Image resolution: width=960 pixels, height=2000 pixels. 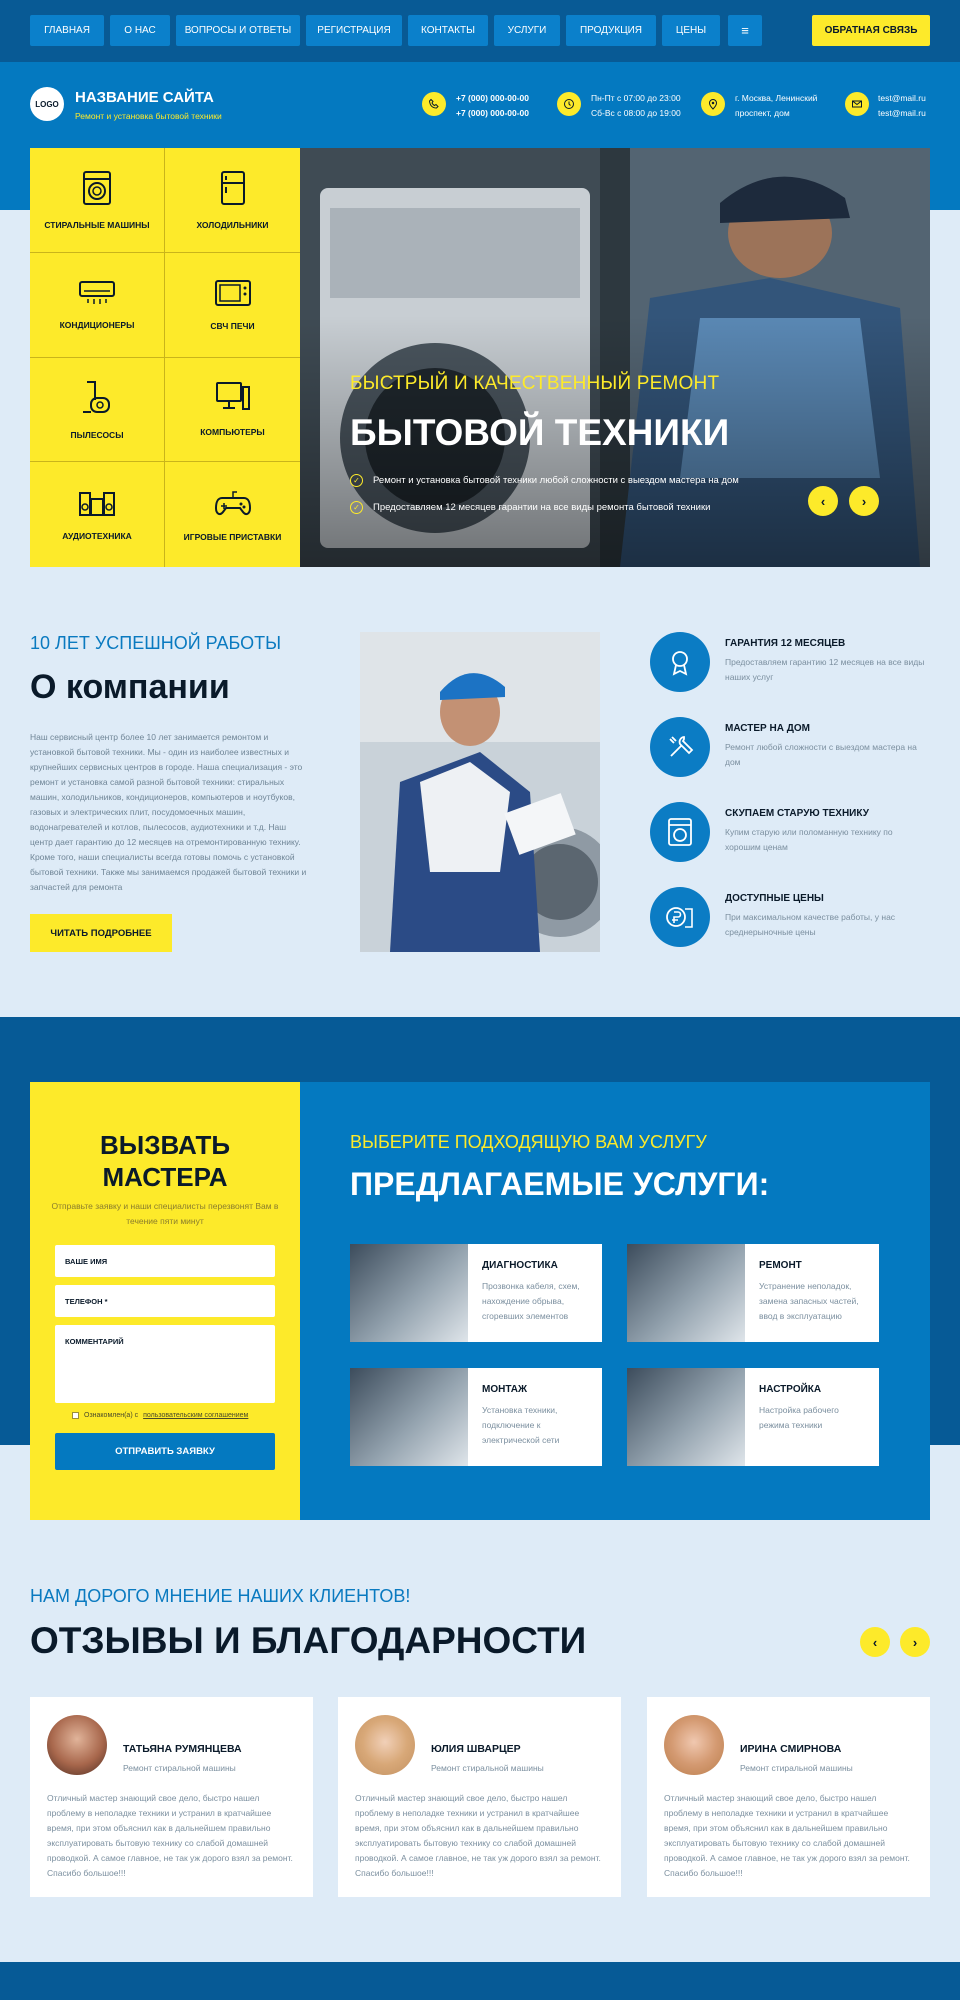 I want to click on speaker-icon, so click(x=97, y=503).